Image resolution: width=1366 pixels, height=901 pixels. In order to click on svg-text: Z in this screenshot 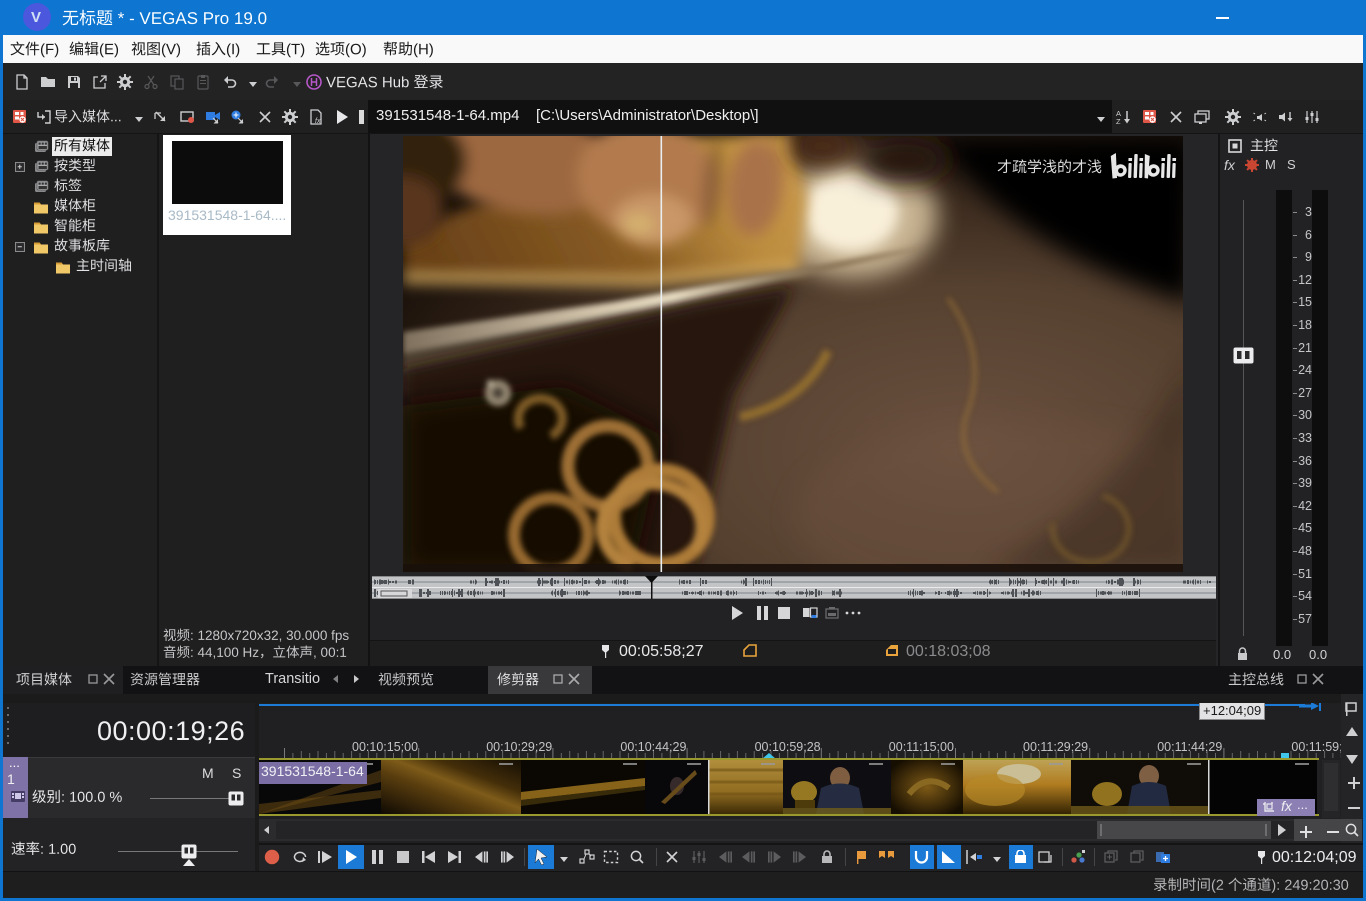, I will do `click(1118, 121)`.